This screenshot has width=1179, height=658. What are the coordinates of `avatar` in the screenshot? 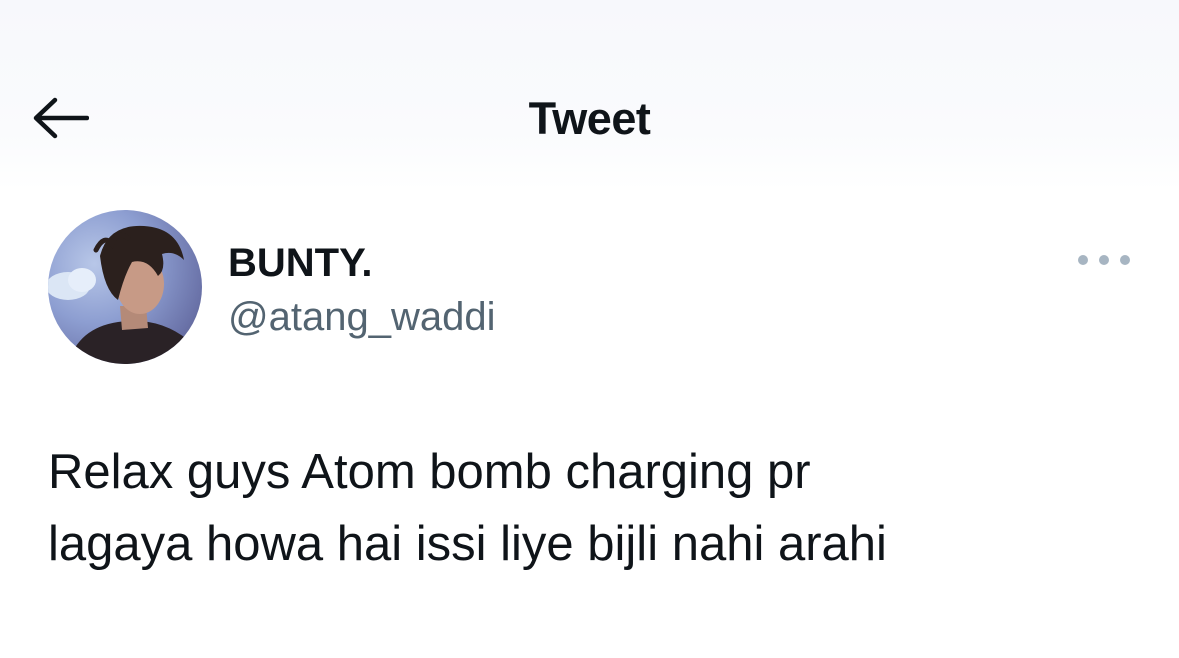 It's located at (125, 287).